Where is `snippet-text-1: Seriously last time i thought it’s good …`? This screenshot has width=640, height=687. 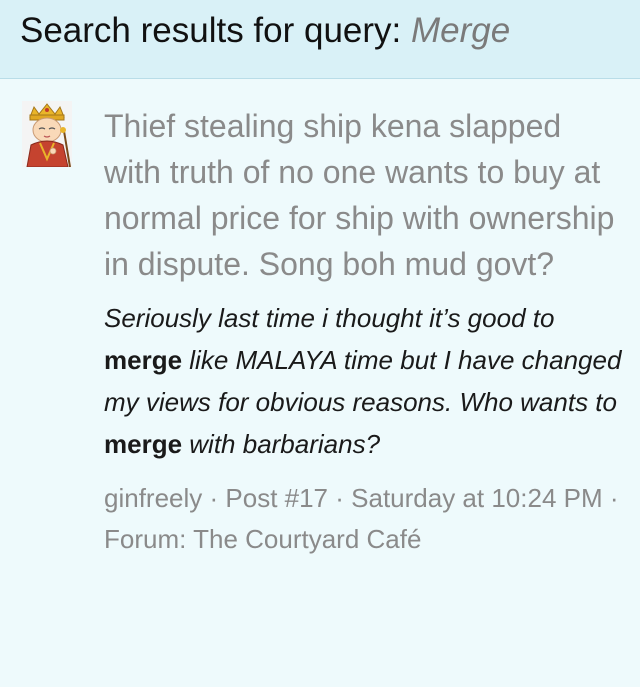
snippet-text-1: Seriously last time i thought it’s good … is located at coordinates (329, 318).